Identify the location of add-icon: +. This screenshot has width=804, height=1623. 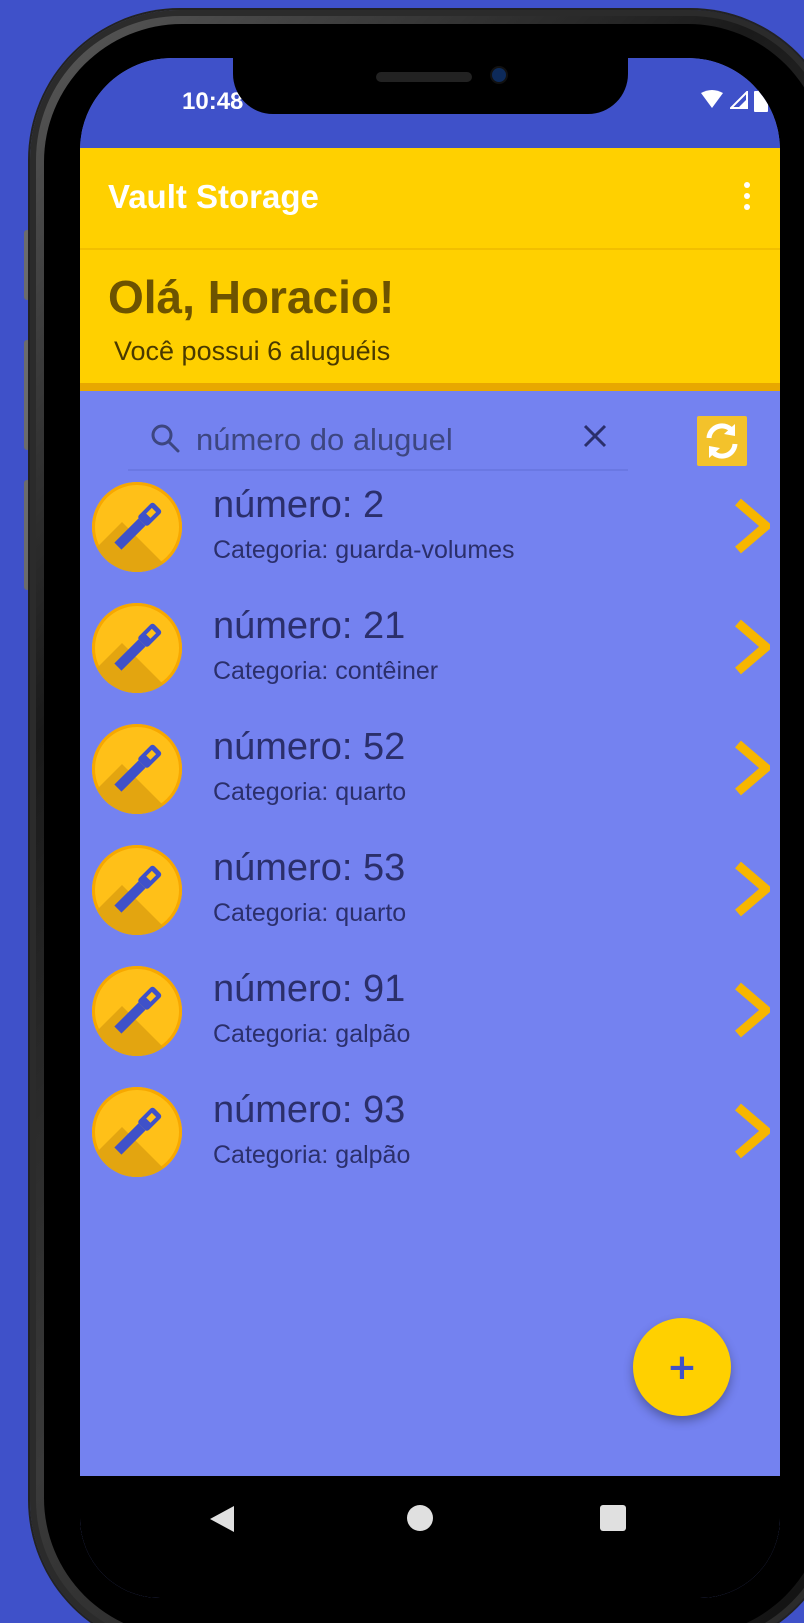
(682, 1367).